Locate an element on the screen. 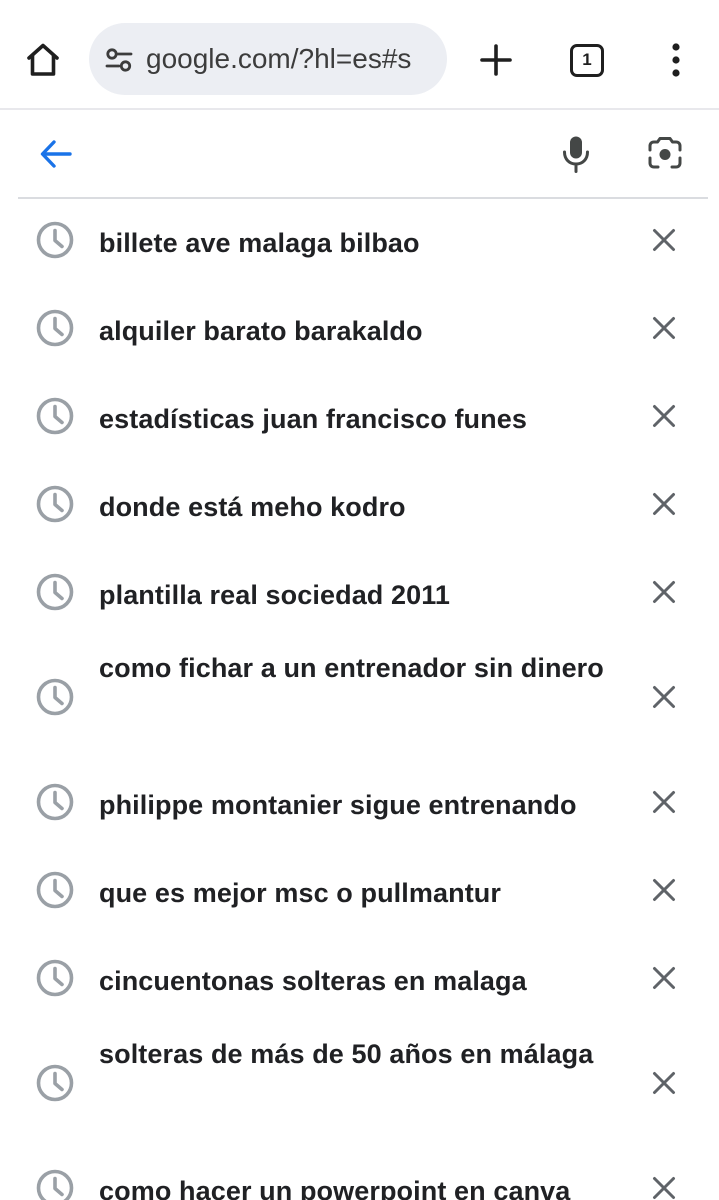  back-button is located at coordinates (56, 154).